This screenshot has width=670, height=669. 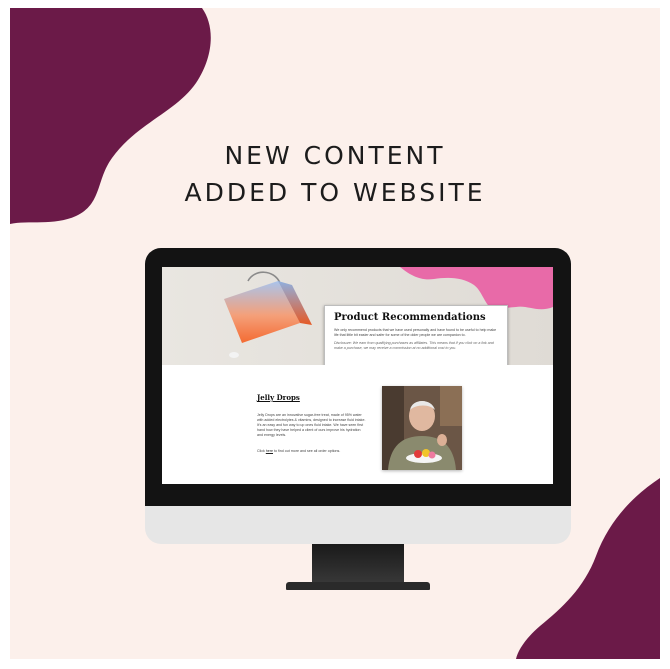 I want to click on man-hand, so click(x=442, y=440).